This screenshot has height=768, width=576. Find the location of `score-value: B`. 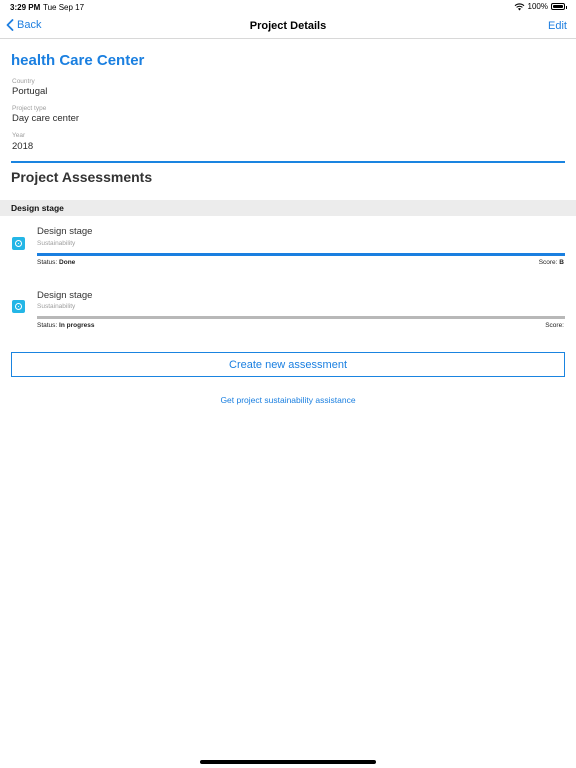

score-value: B is located at coordinates (561, 262).